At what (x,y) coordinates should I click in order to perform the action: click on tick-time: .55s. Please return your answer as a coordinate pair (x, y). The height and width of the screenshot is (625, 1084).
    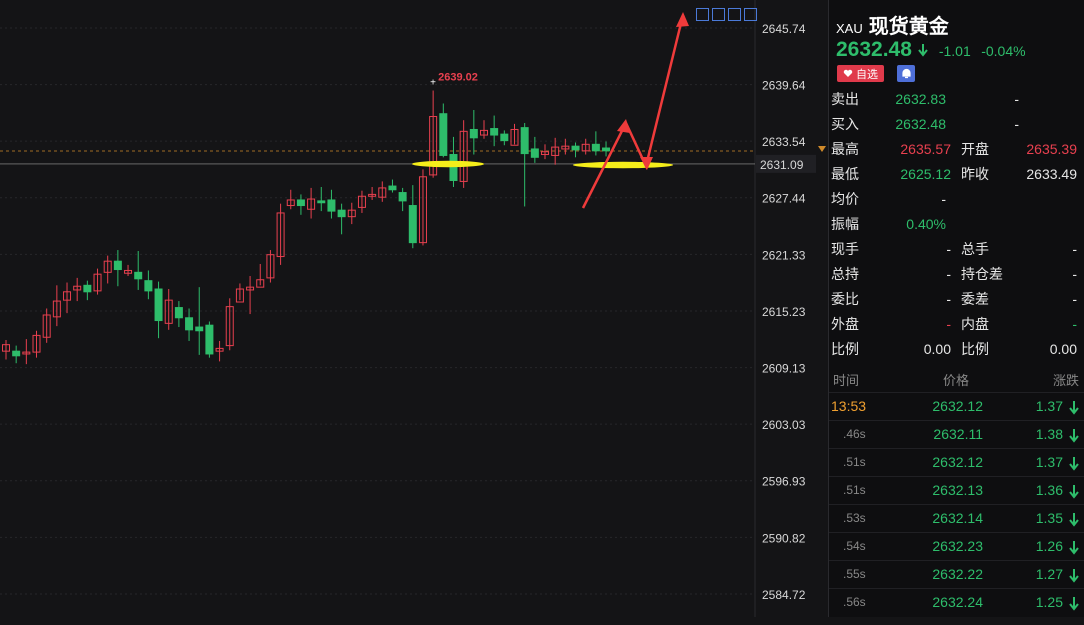
    Looking at the image, I should click on (854, 574).